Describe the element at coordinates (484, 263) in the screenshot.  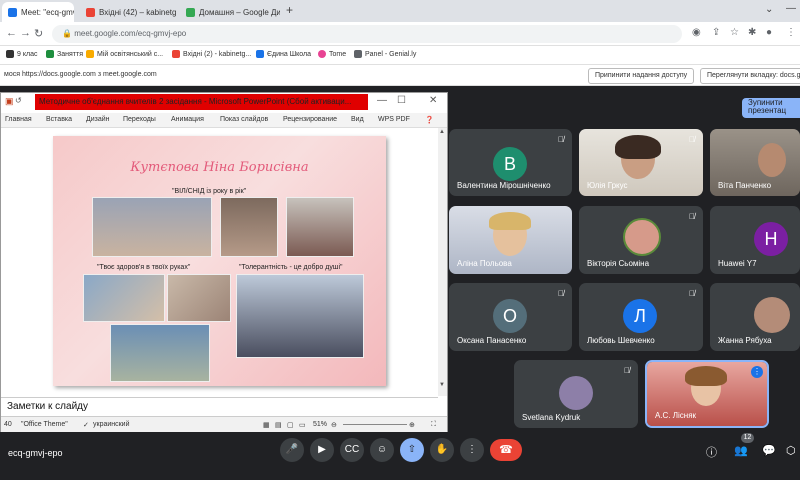
I see `participant-name: Аліна Польова` at that location.